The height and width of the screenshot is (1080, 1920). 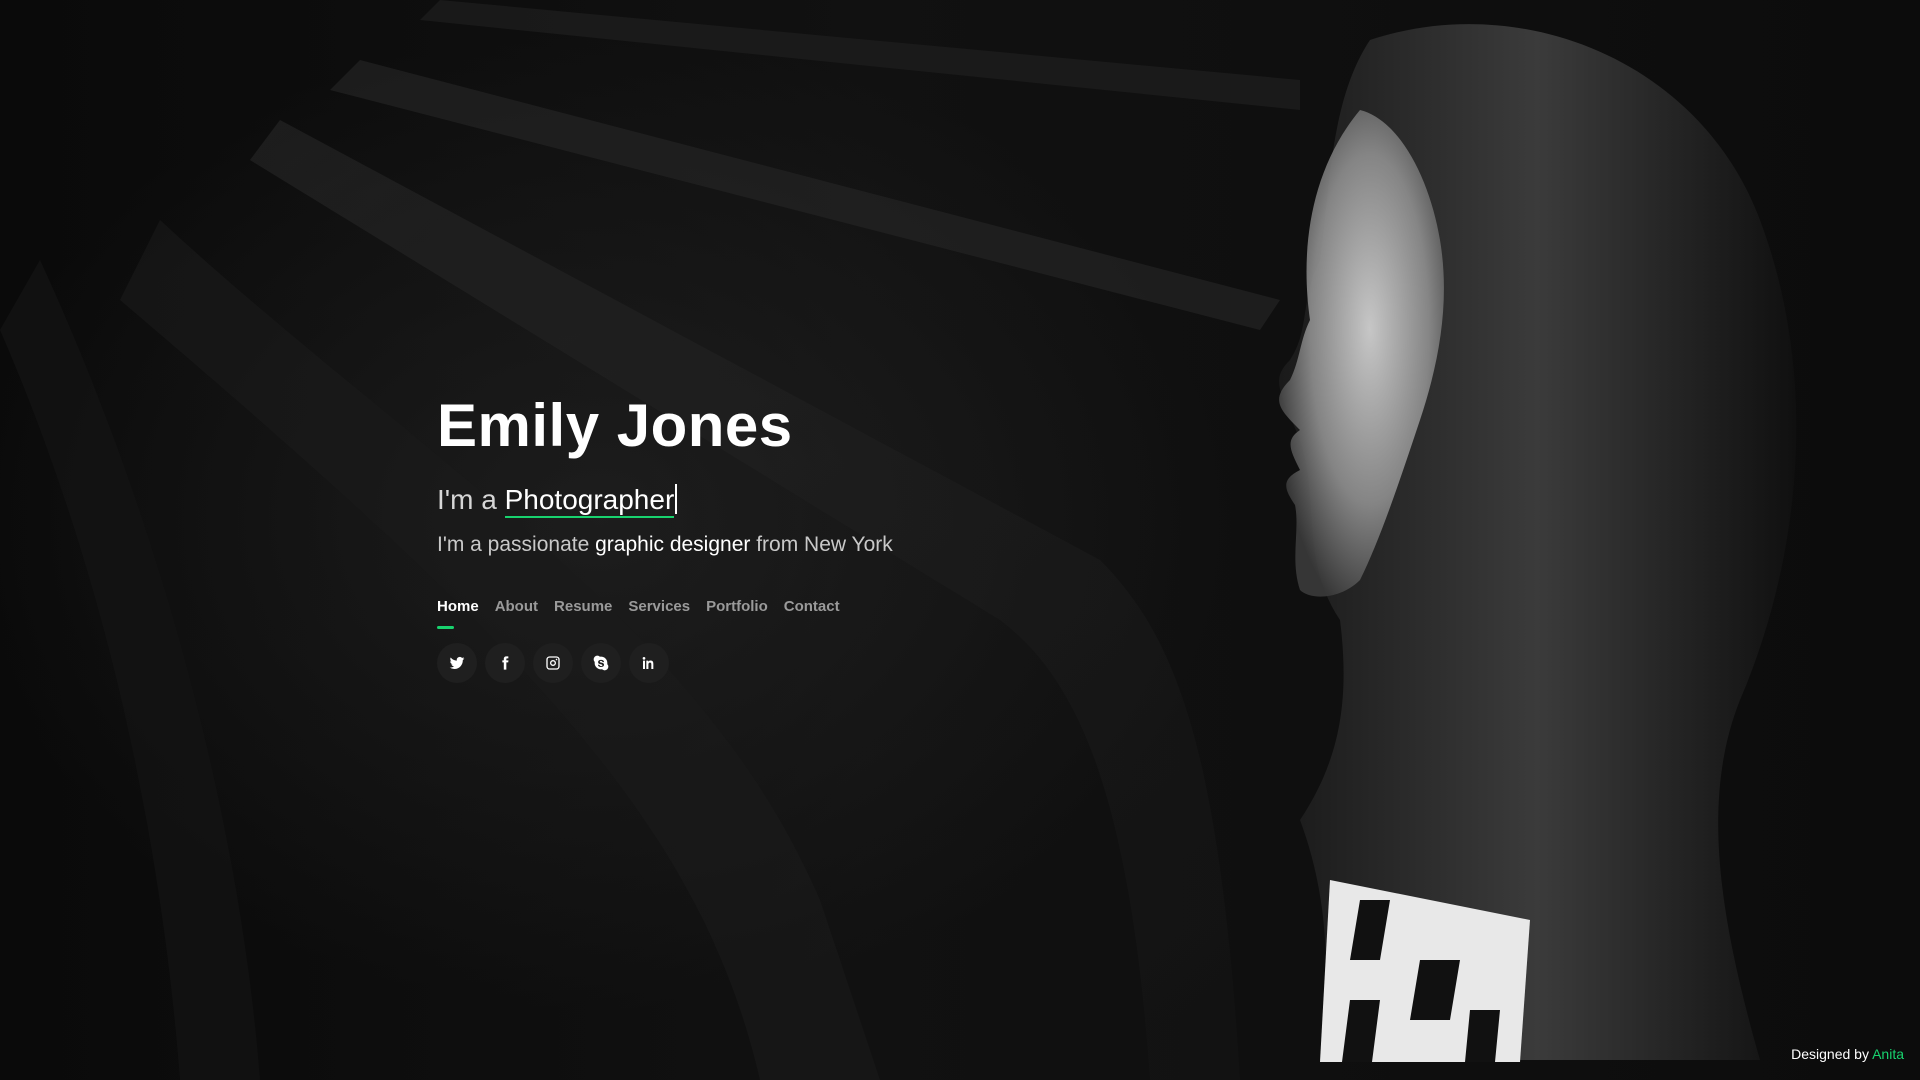 I want to click on typed-prefix: I'm a, so click(x=471, y=499).